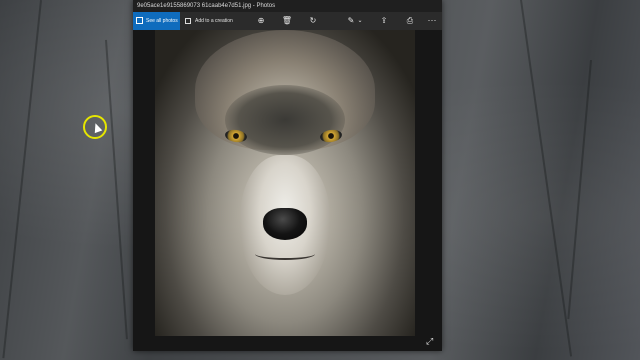 The width and height of the screenshot is (640, 360). I want to click on photos-icon, so click(139, 20).